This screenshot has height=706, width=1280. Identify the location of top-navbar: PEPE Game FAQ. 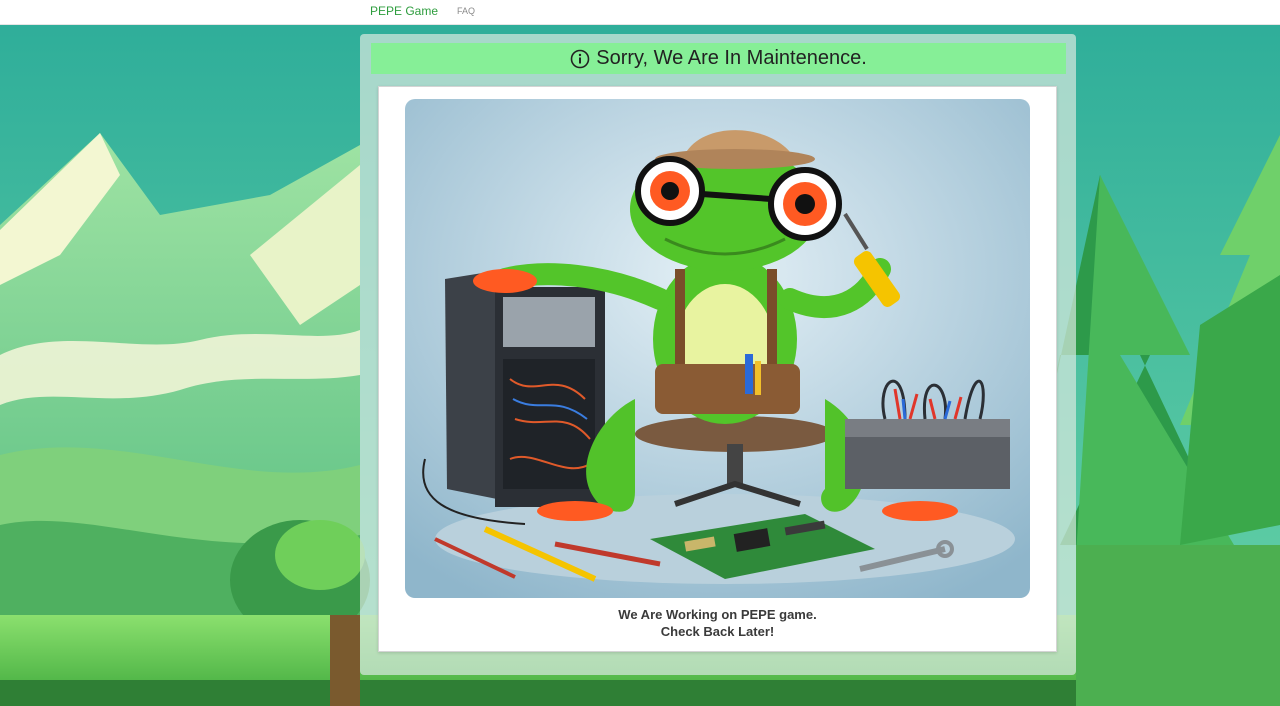
(640, 12).